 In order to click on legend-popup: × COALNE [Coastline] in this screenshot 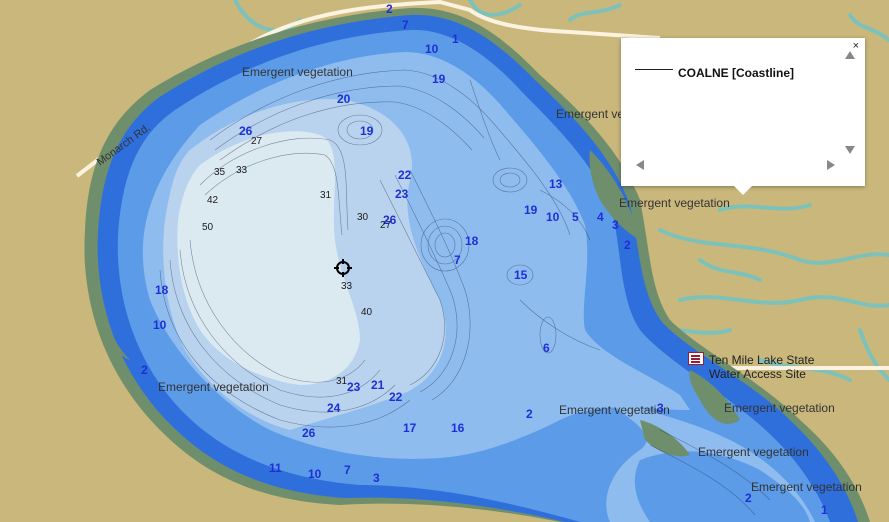, I will do `click(743, 116)`.